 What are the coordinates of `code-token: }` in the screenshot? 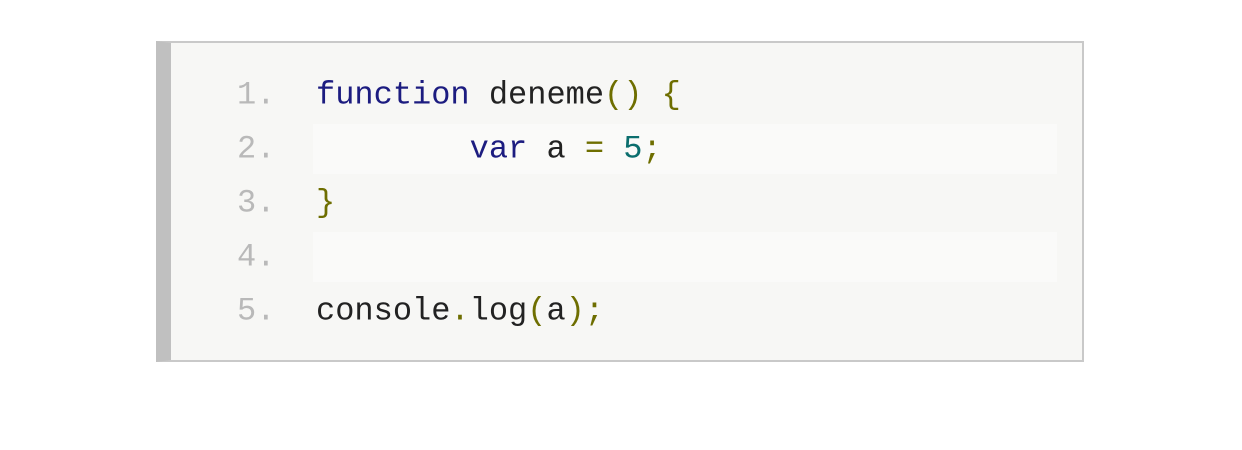 It's located at (326, 203).